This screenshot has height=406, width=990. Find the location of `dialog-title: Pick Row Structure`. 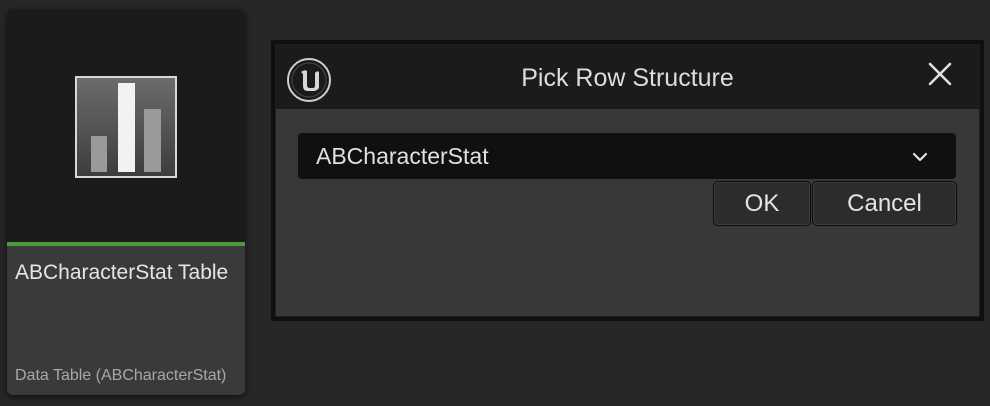

dialog-title: Pick Row Structure is located at coordinates (627, 78).